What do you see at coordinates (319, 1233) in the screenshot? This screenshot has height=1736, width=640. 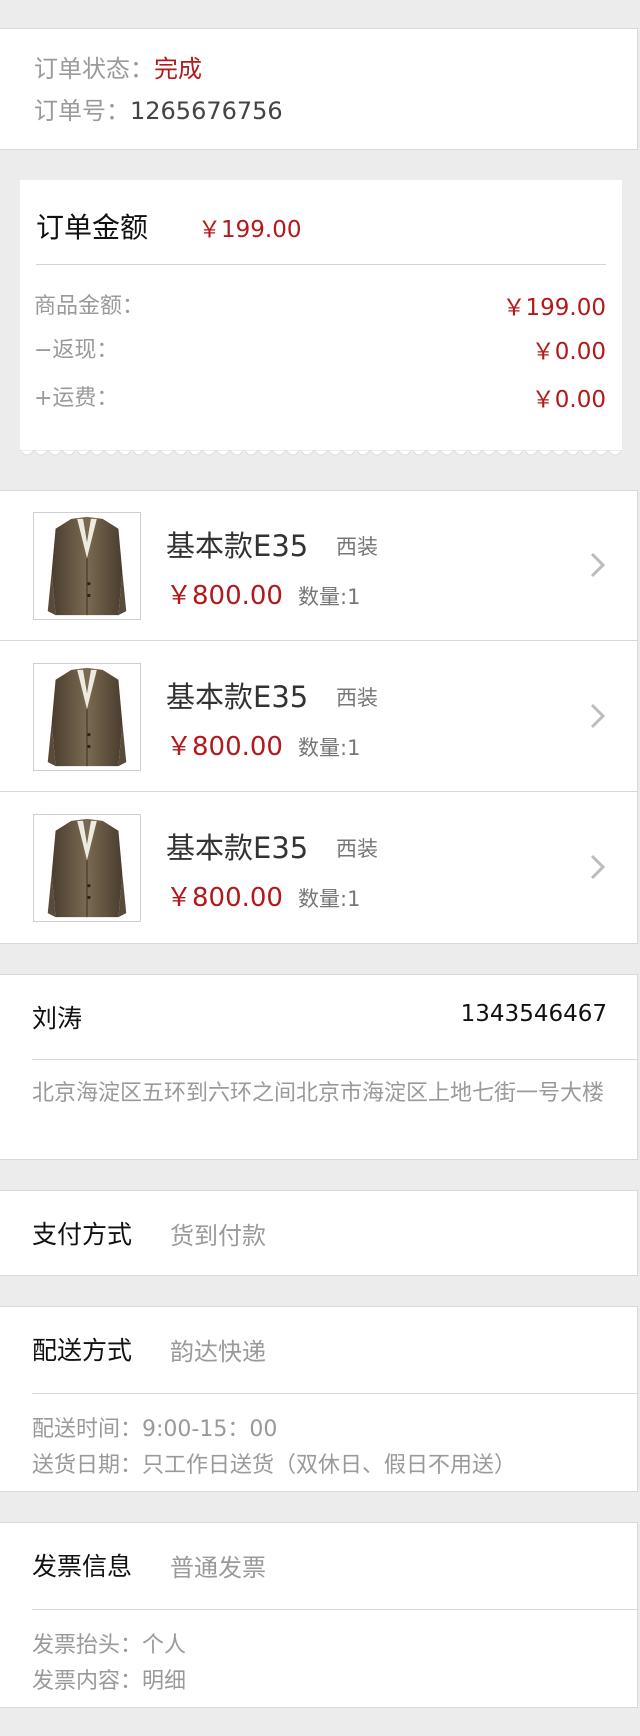 I see `payment-method-section: 支付方式 货到付款` at bounding box center [319, 1233].